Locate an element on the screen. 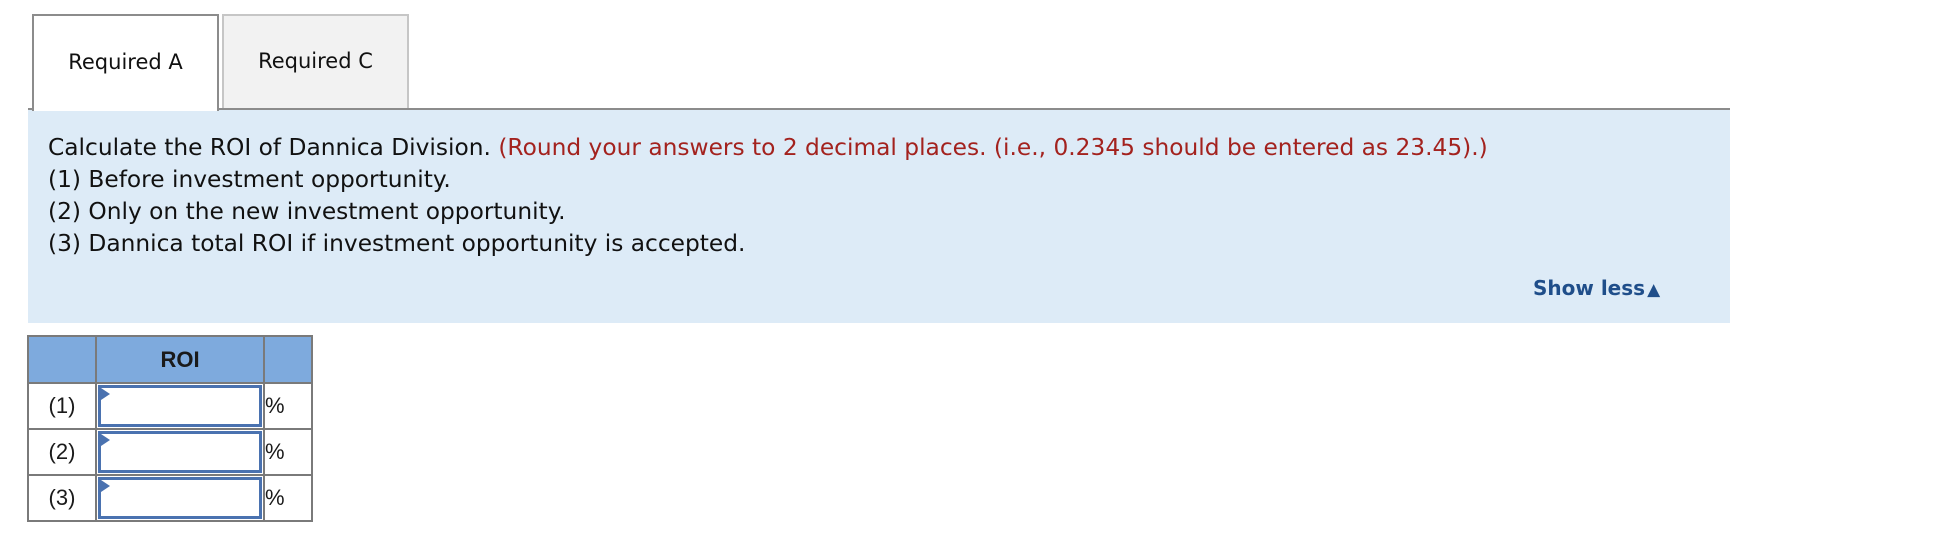  row-label: (3) is located at coordinates (62, 498).